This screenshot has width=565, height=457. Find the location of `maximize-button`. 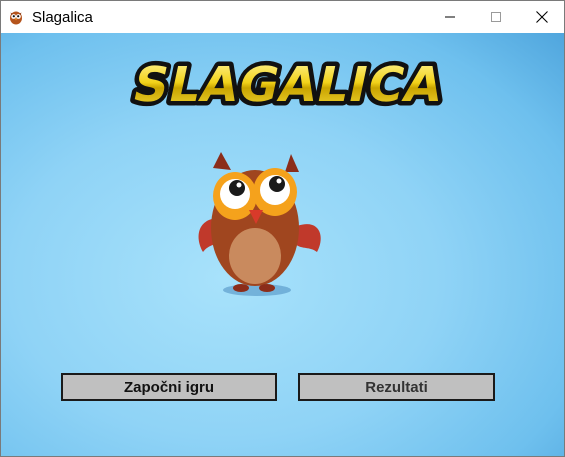

maximize-button is located at coordinates (496, 17).